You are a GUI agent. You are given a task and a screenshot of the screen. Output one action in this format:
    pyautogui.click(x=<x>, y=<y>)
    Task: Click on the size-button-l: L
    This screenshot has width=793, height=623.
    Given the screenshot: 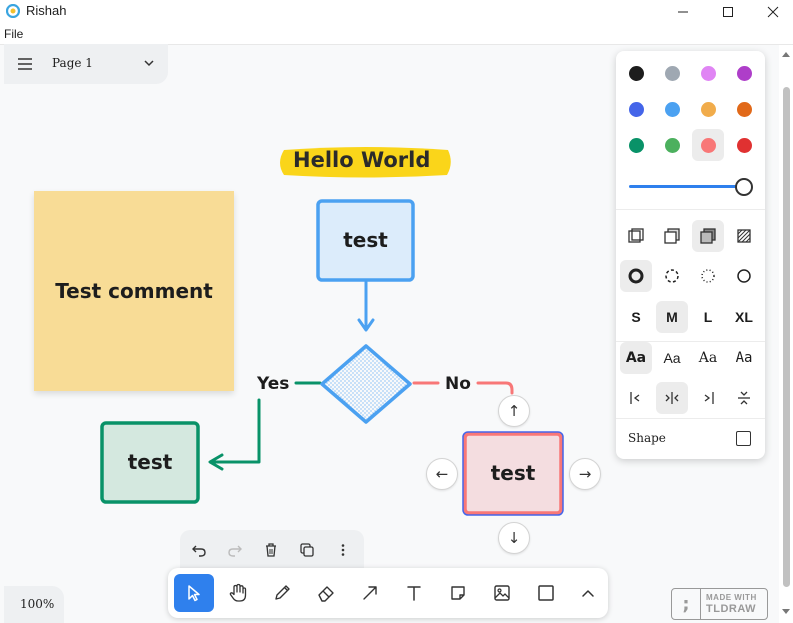 What is the action you would take?
    pyautogui.click(x=708, y=317)
    